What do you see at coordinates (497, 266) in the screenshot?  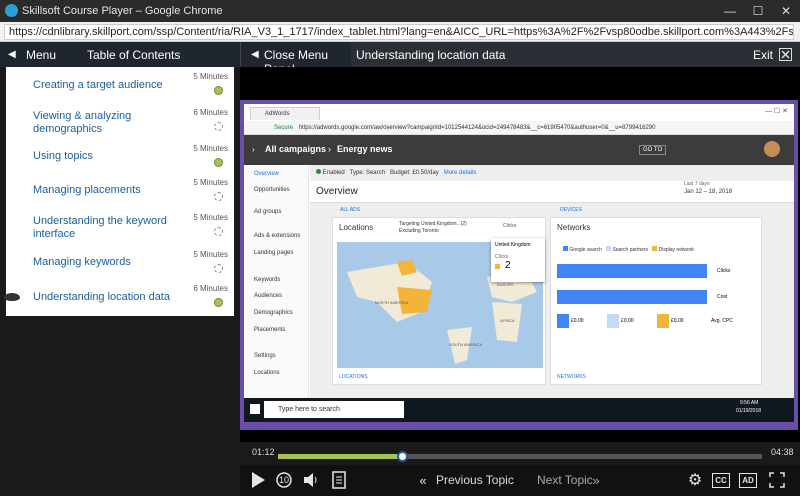 I see `tooltip-swatch` at bounding box center [497, 266].